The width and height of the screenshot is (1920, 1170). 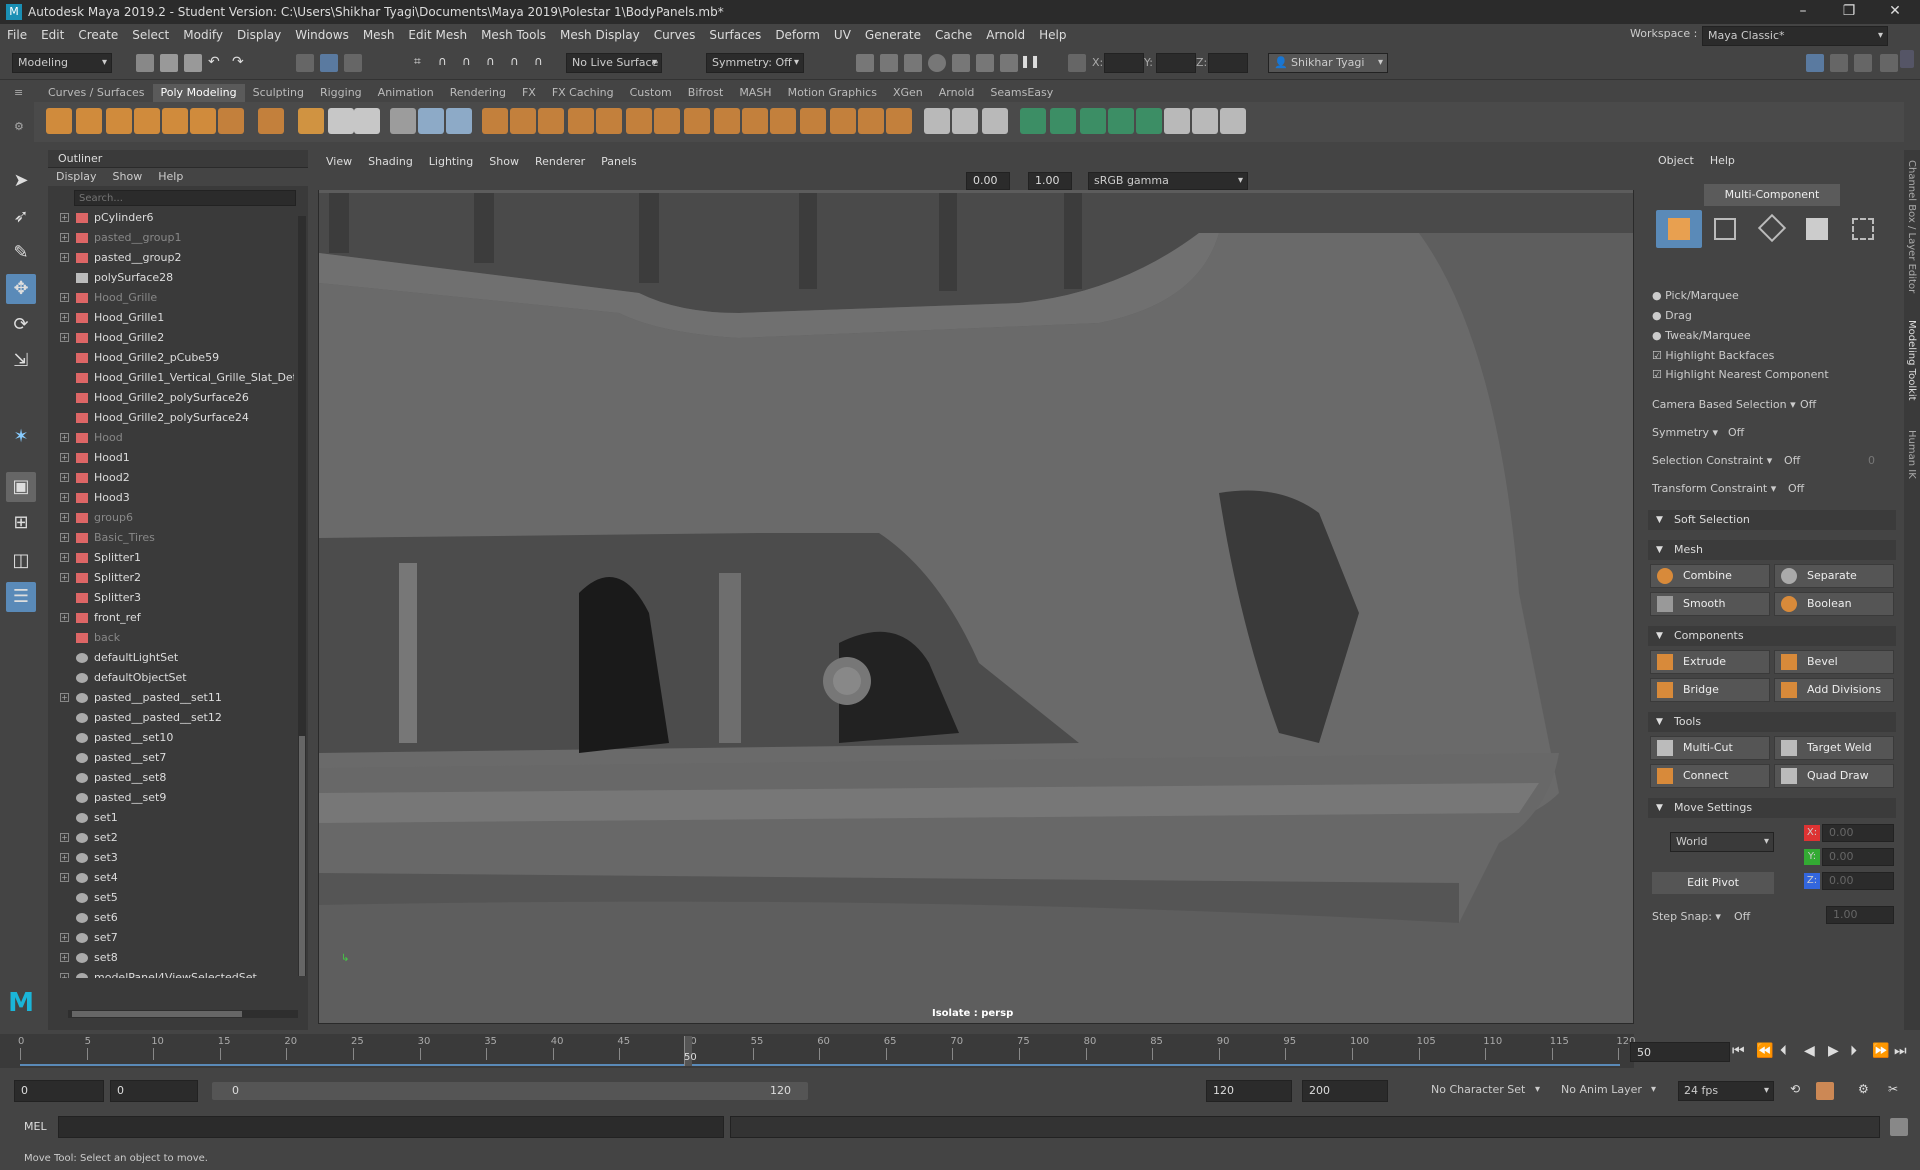 What do you see at coordinates (171, 958) in the screenshot?
I see `outliner-item: + set8` at bounding box center [171, 958].